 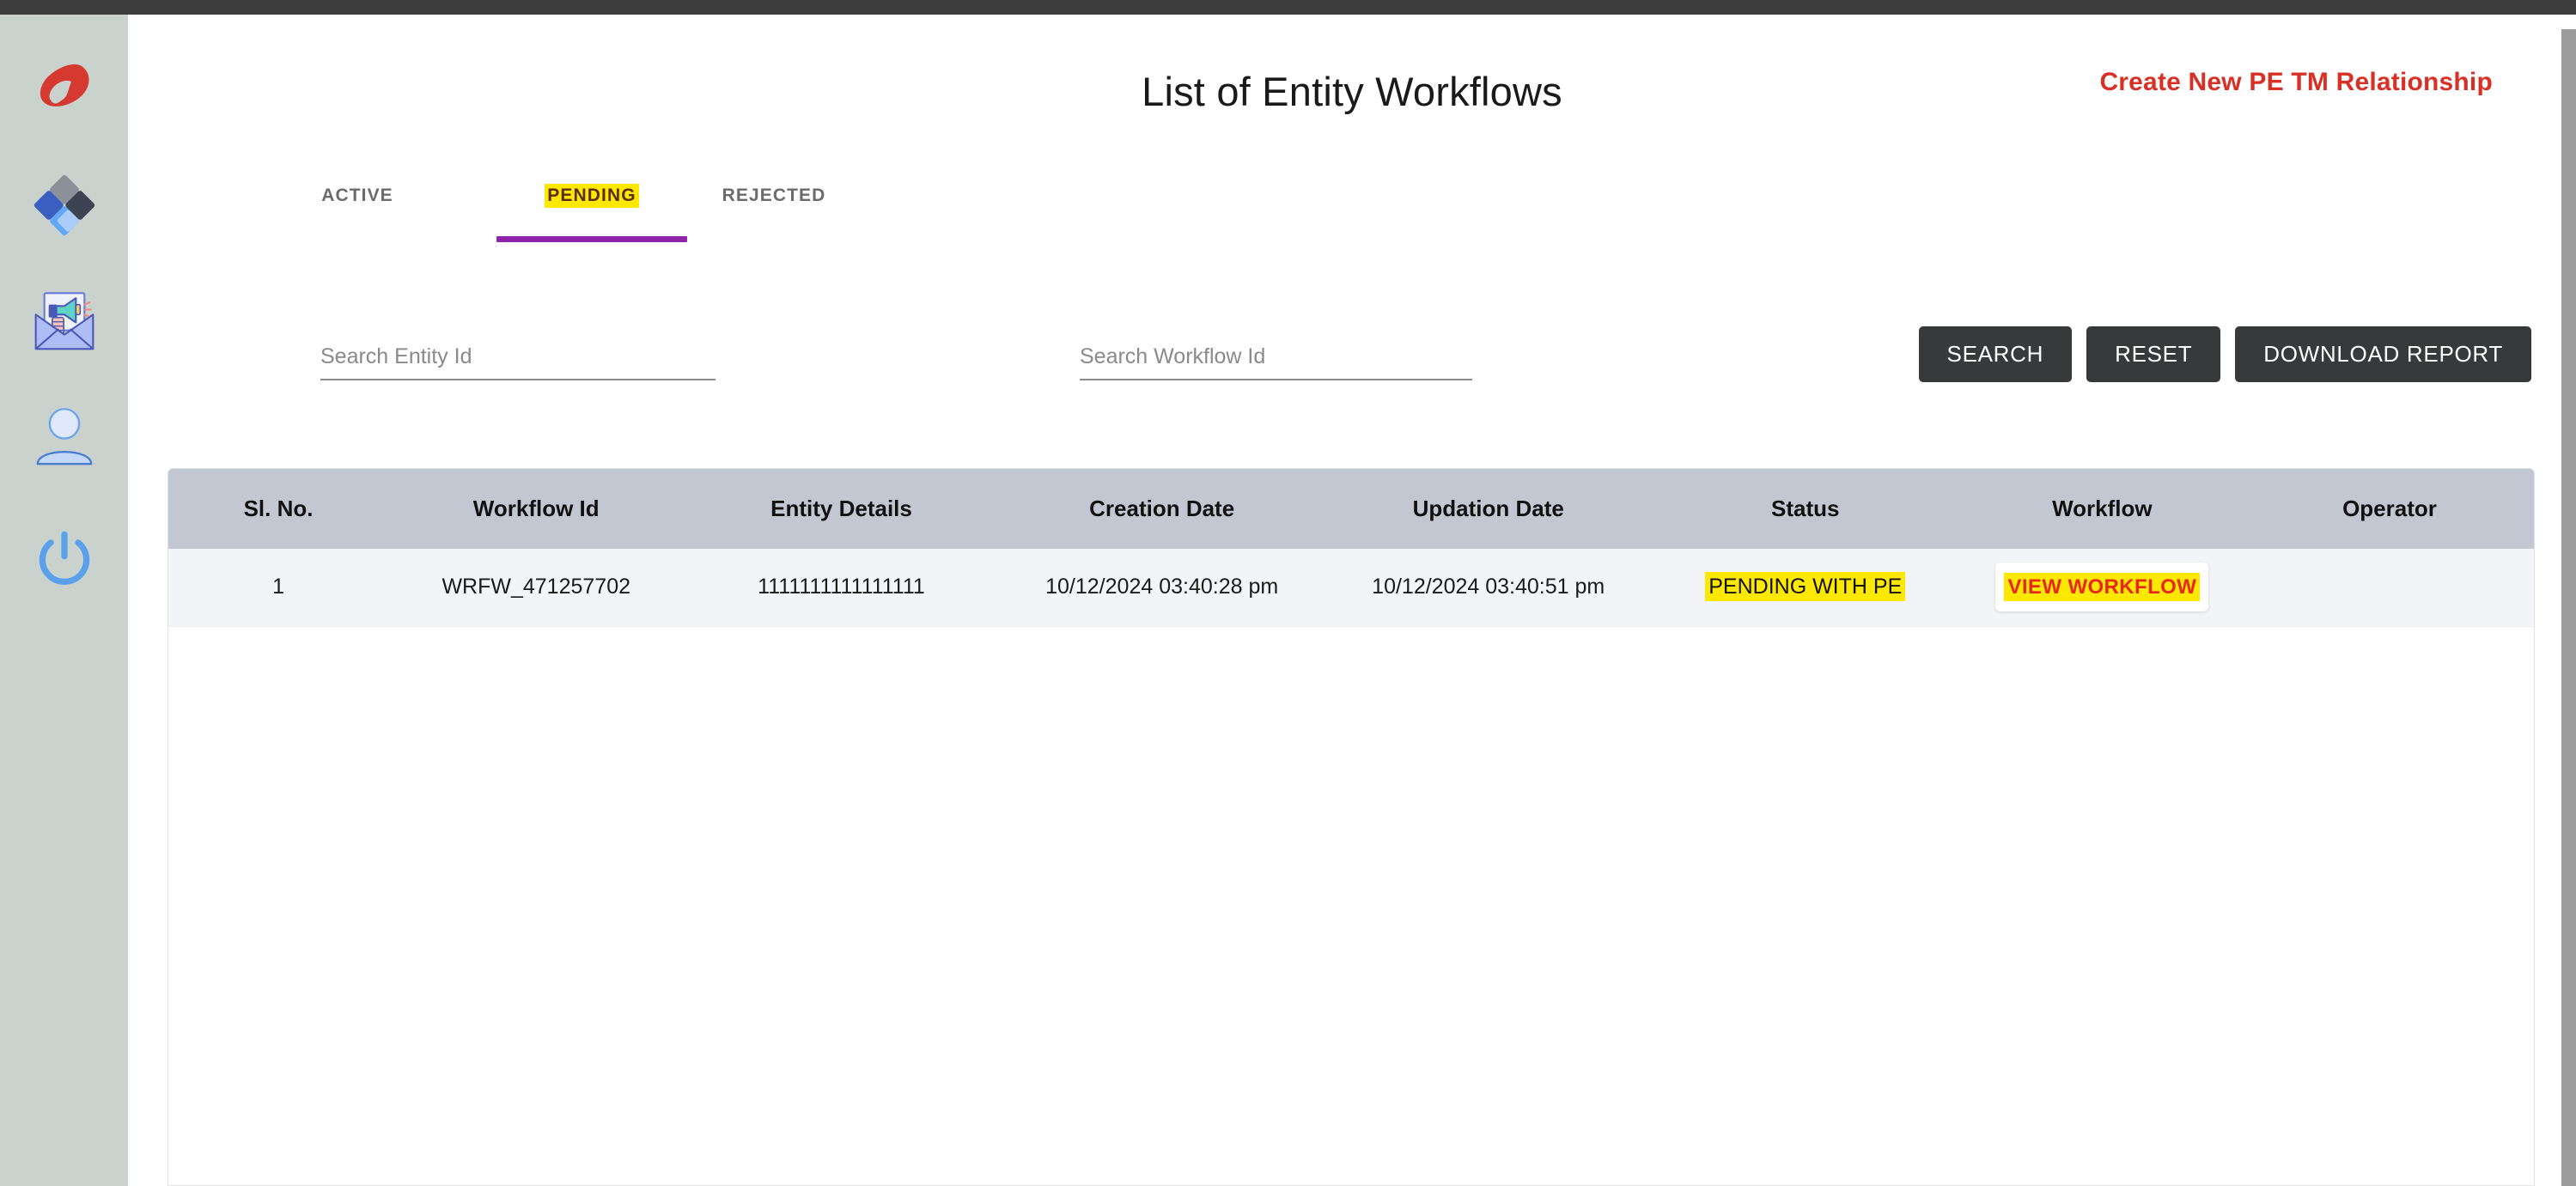 I want to click on cell-creation-date: 10/12/2024 03:40:28 pm, so click(x=1161, y=588).